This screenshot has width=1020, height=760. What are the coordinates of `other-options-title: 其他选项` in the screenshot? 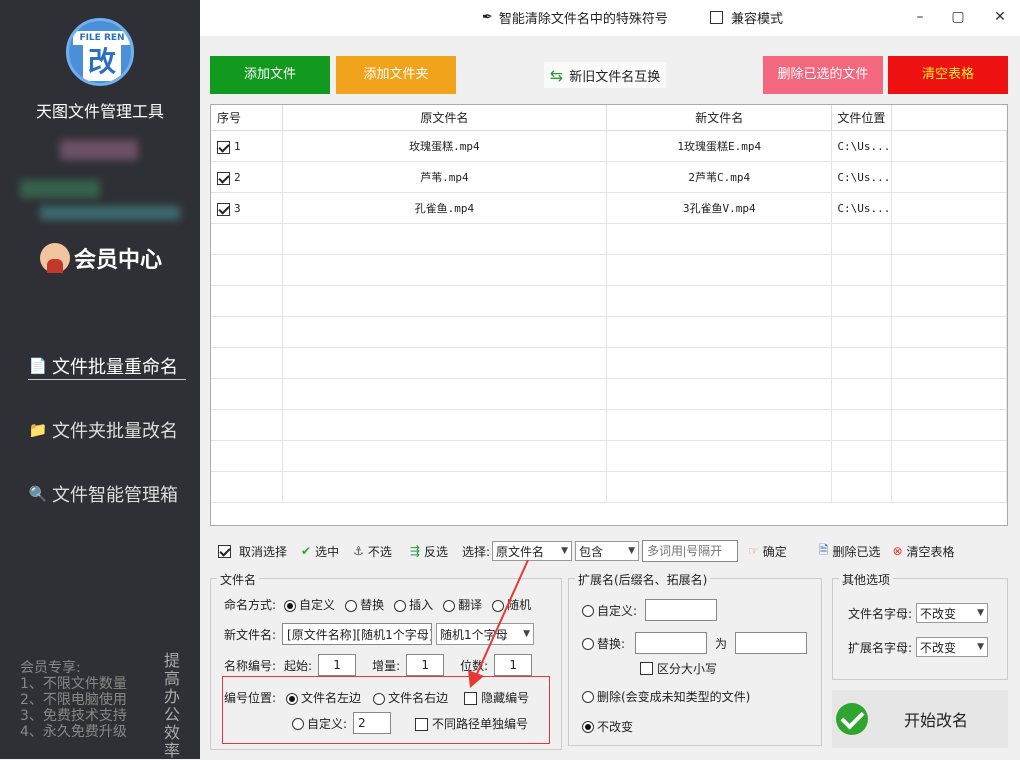 It's located at (866, 579).